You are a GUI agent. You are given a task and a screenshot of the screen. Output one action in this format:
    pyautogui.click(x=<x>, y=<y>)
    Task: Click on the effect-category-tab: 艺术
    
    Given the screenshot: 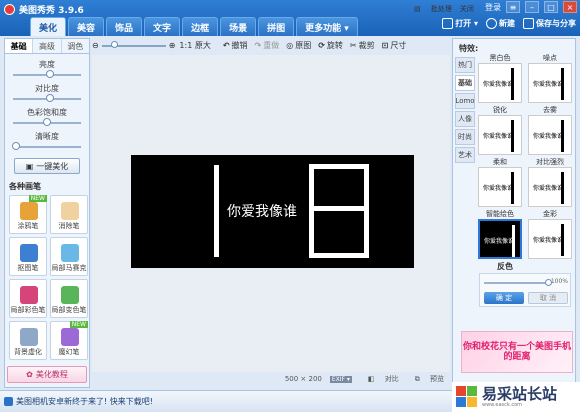 What is the action you would take?
    pyautogui.click(x=465, y=155)
    